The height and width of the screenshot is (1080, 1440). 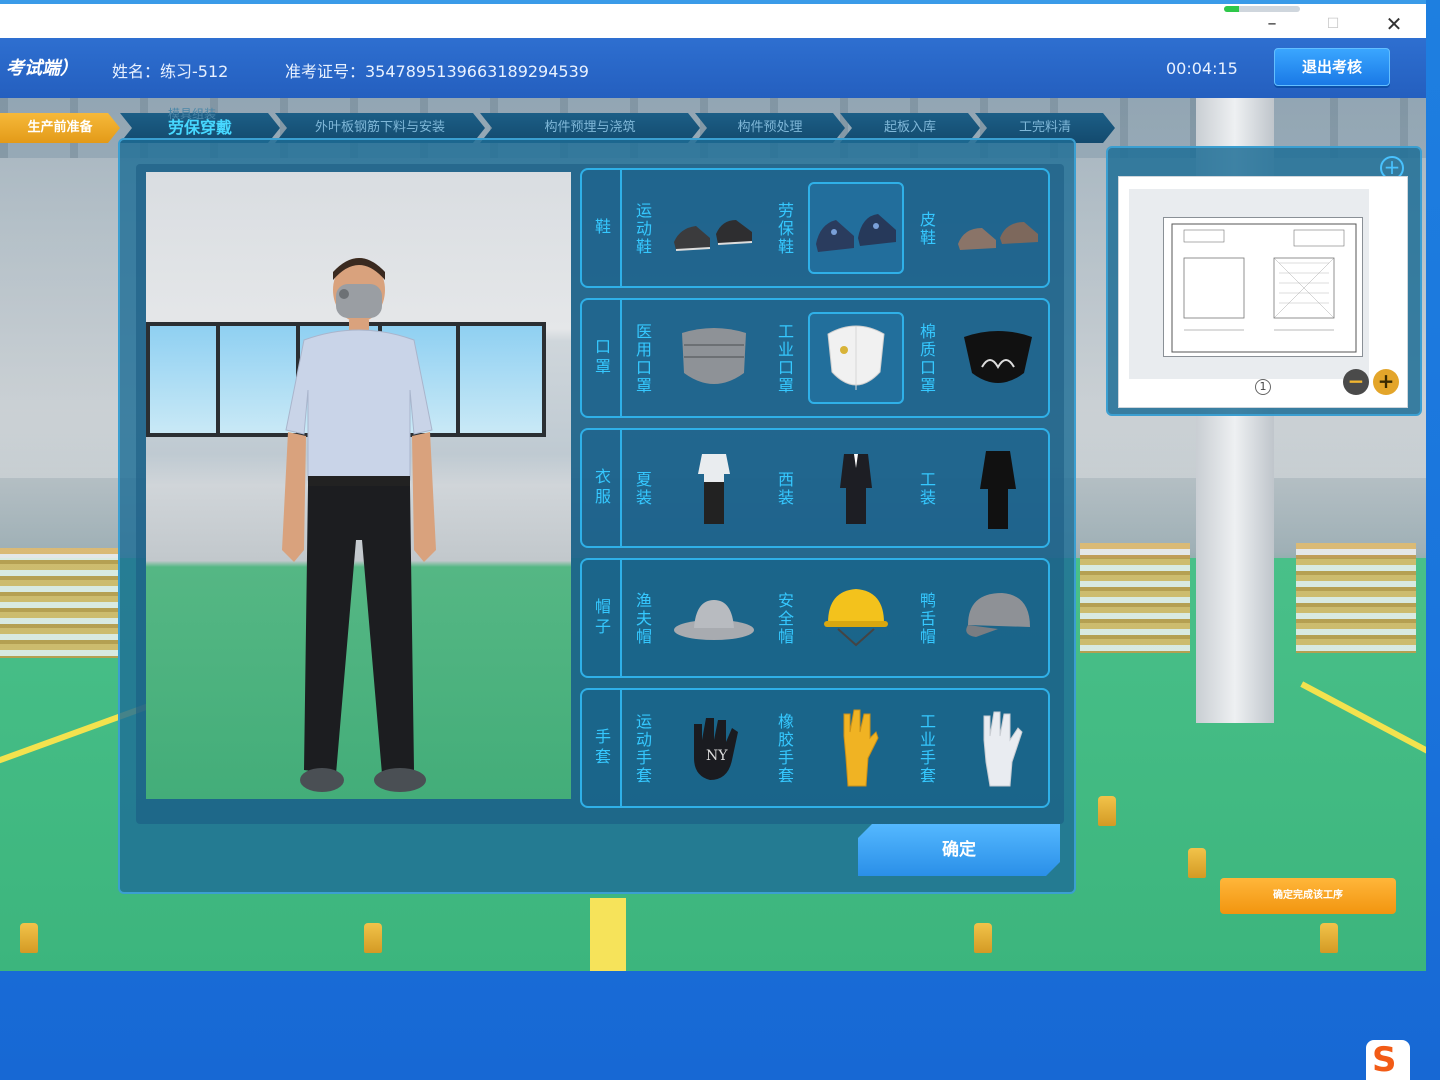 I want to click on ppe-option: 西装, so click(x=839, y=488).